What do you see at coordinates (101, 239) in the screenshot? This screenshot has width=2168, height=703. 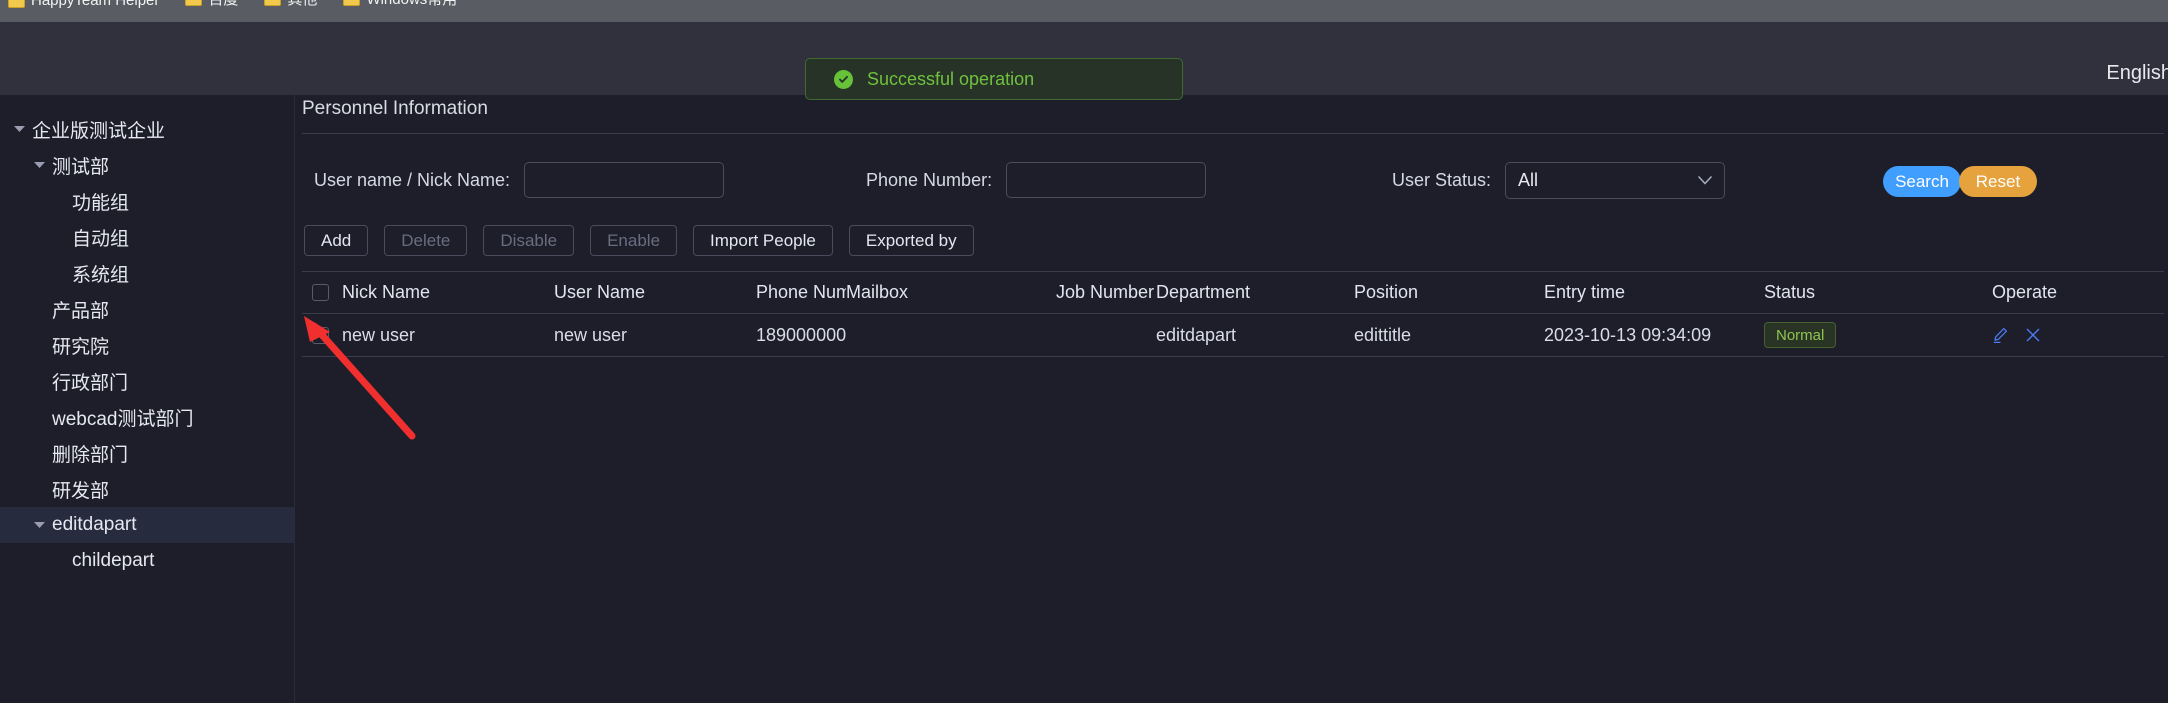 I see `sidebar-item-label: 自动组` at bounding box center [101, 239].